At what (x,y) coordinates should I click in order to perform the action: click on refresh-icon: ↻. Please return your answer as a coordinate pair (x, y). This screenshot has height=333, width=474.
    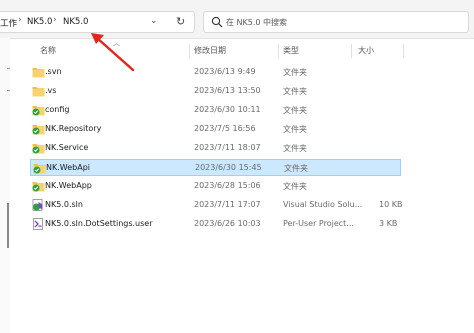
    Looking at the image, I should click on (180, 21).